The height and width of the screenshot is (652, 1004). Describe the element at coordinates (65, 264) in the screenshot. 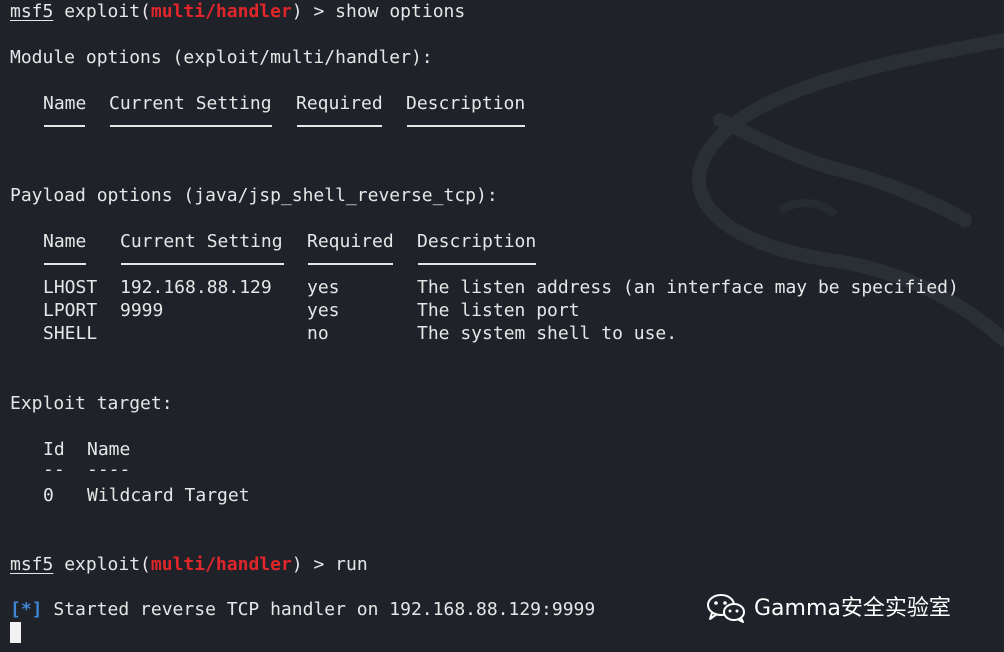

I see `payload-underline-name` at that location.